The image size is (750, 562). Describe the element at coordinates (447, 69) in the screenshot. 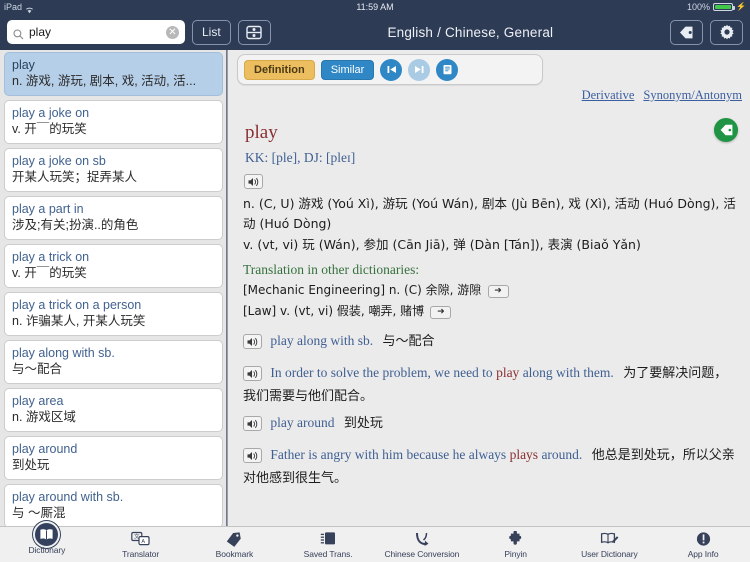

I see `note-list-icon` at that location.